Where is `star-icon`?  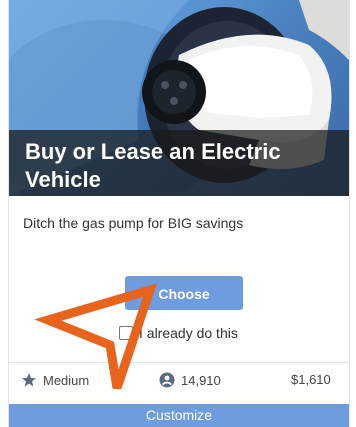
star-icon is located at coordinates (29, 380).